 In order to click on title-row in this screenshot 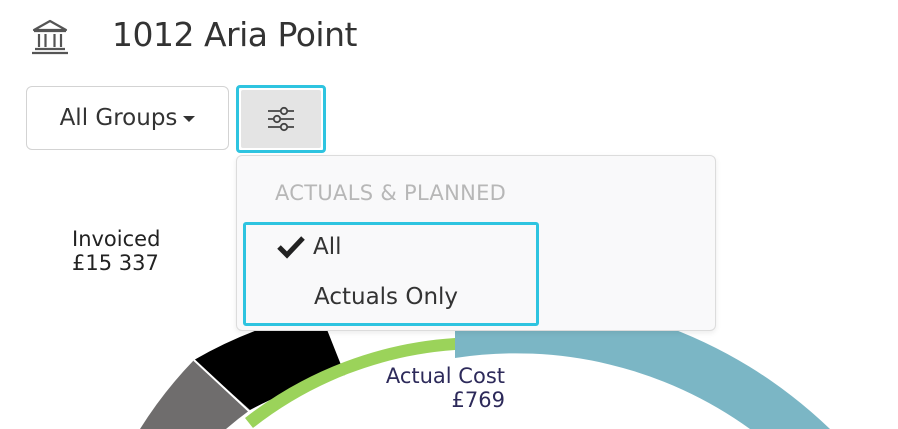, I will do `click(50, 37)`.